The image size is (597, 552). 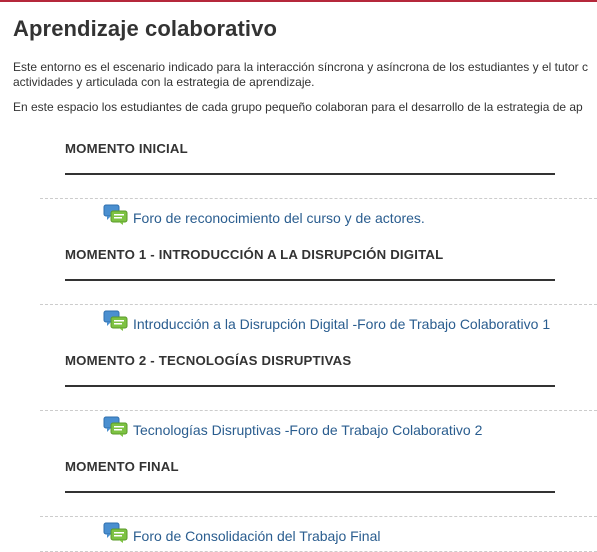 What do you see at coordinates (126, 148) in the screenshot?
I see `section-heading: MOMENTO INICIAL` at bounding box center [126, 148].